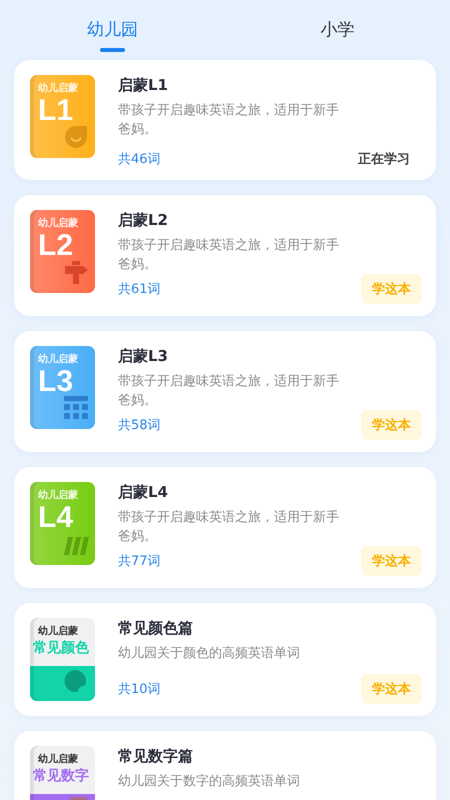  I want to click on book-title: 常见颜色篇, so click(156, 628).